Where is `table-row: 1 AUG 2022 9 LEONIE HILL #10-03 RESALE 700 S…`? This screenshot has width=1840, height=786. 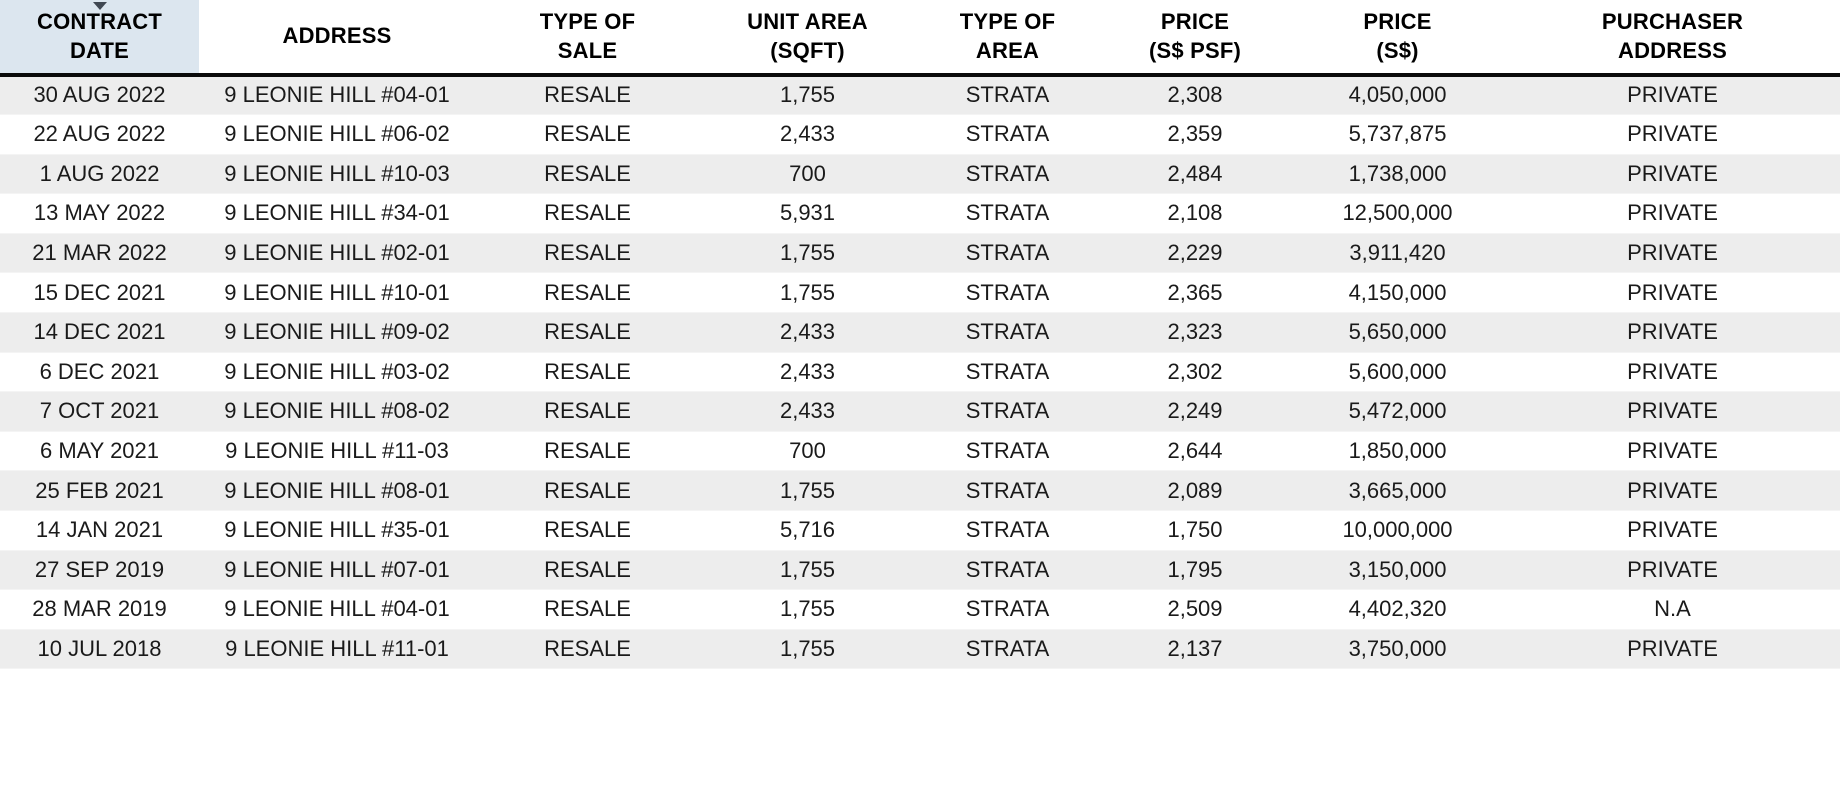
table-row: 1 AUG 2022 9 LEONIE HILL #10-03 RESALE 700 S… is located at coordinates (920, 174).